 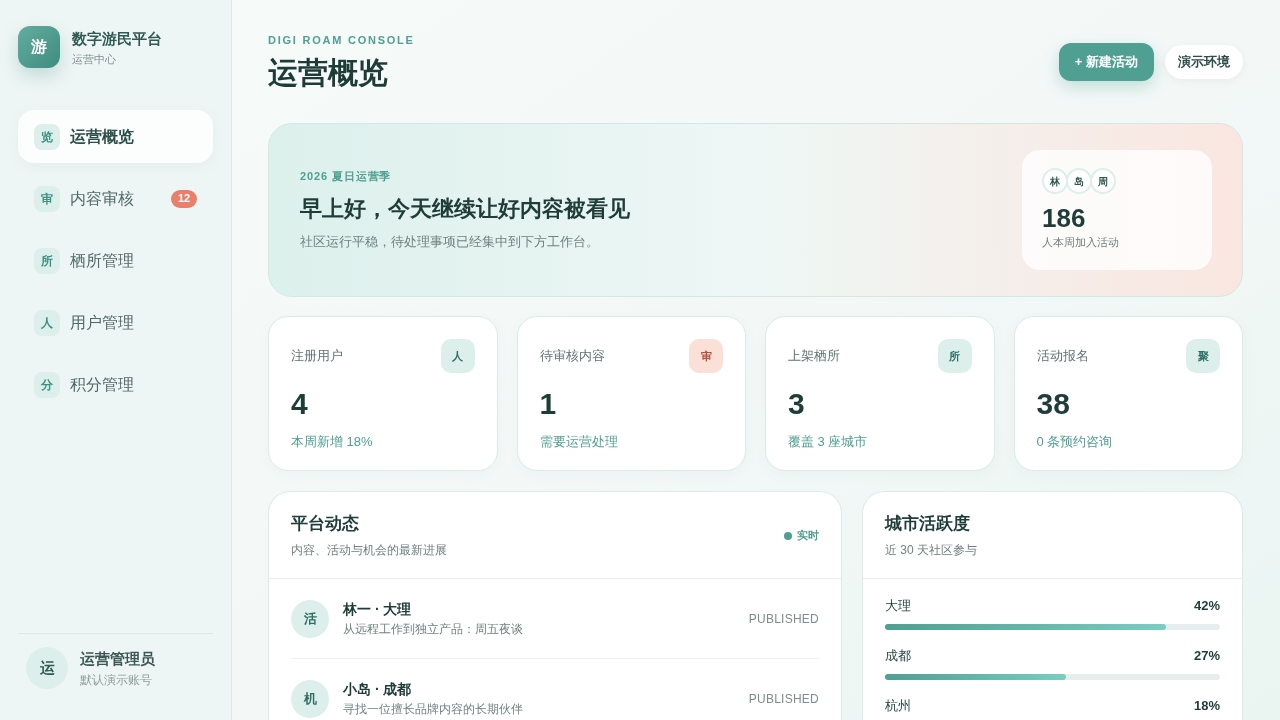 I want to click on city-percent: 27%, so click(x=1206, y=656).